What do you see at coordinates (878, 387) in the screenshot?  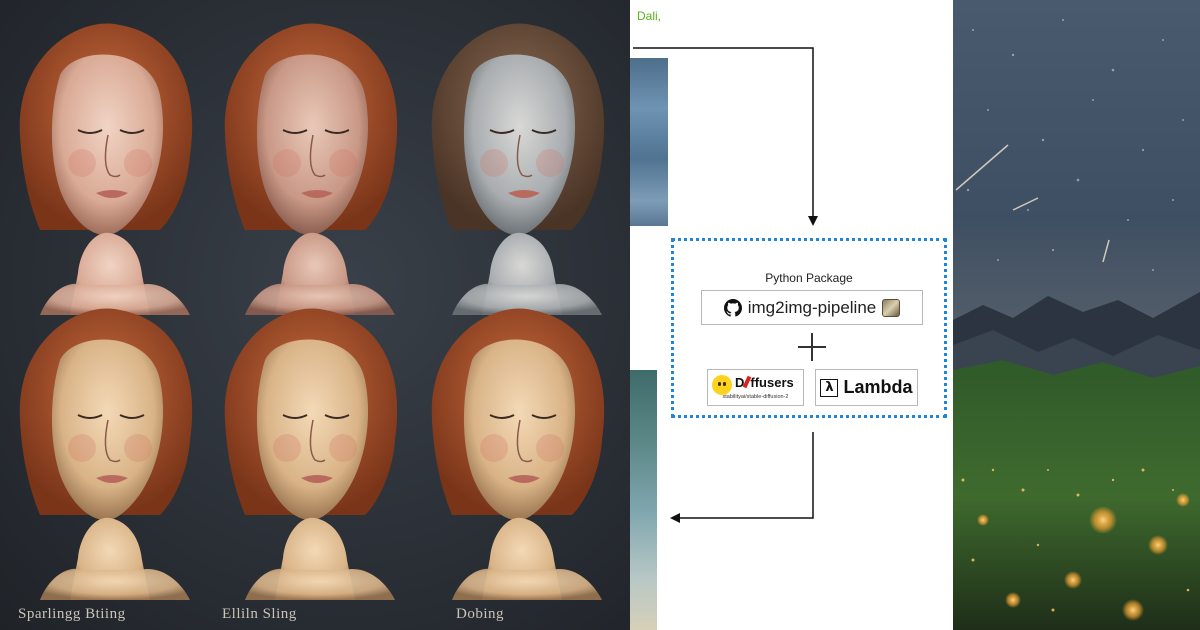 I see `lambda-label: Lambda` at bounding box center [878, 387].